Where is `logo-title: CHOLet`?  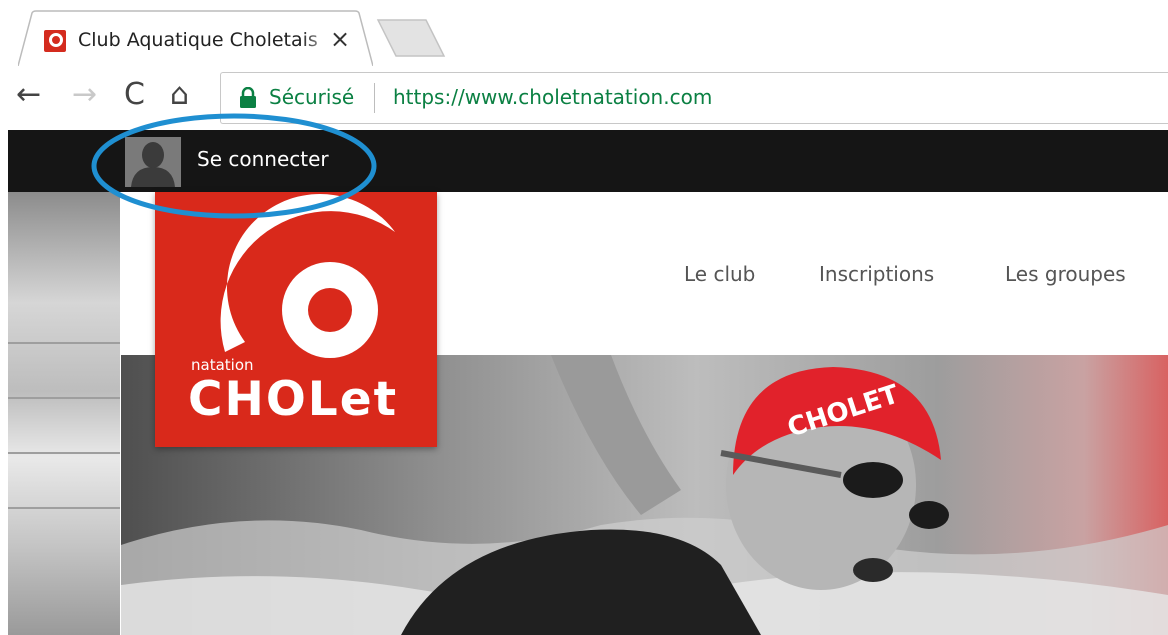 logo-title: CHOLet is located at coordinates (293, 399).